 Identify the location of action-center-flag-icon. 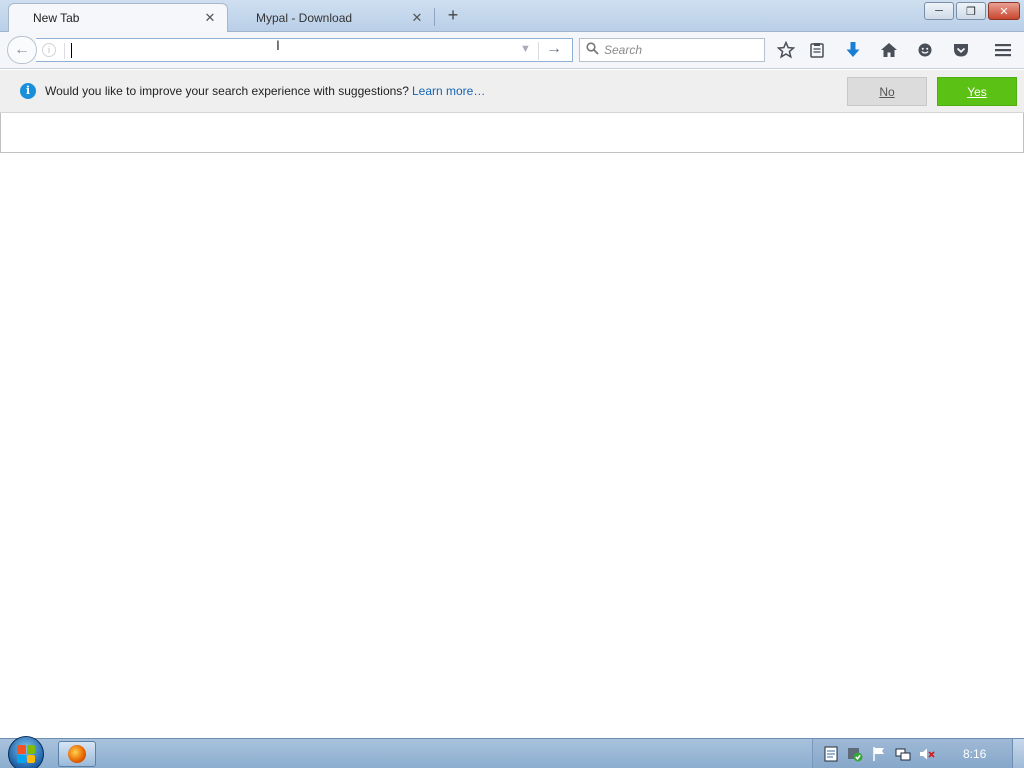
(879, 754).